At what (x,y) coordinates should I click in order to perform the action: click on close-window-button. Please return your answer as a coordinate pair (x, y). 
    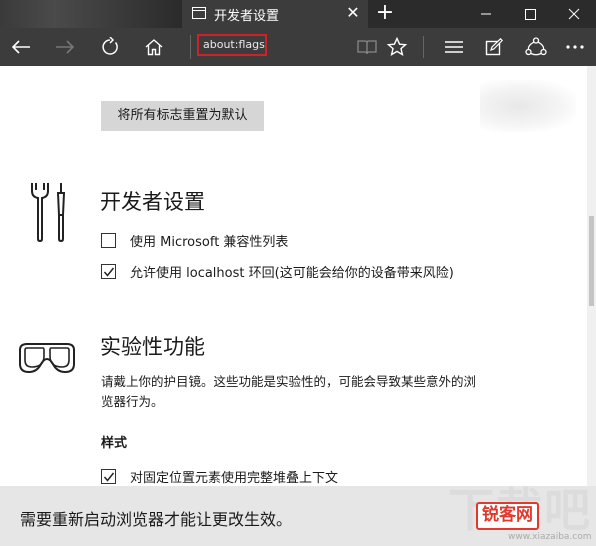
    Looking at the image, I should click on (574, 14).